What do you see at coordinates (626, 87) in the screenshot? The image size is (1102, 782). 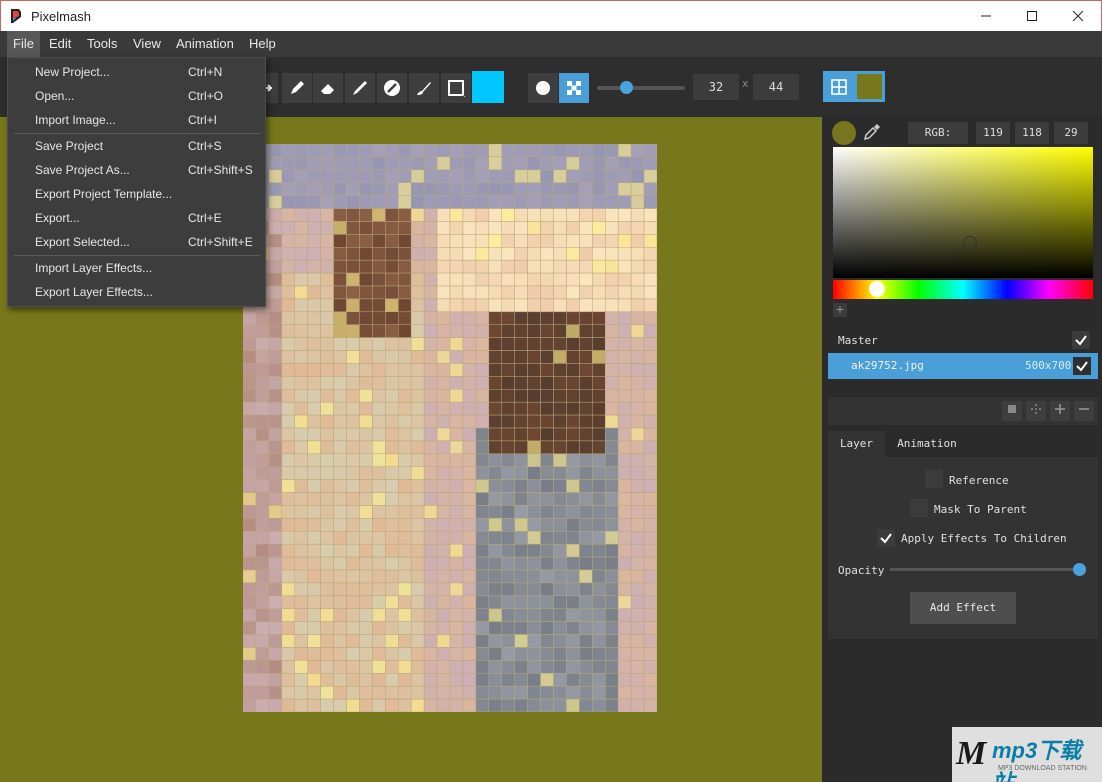 I see `brush-size-slider-handle` at bounding box center [626, 87].